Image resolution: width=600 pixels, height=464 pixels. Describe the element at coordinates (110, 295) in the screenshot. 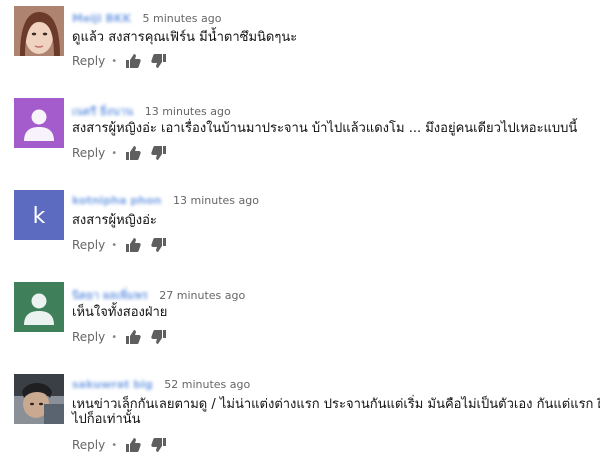

I see `comment-author: นิตยา ผลเพิ่มพร` at that location.